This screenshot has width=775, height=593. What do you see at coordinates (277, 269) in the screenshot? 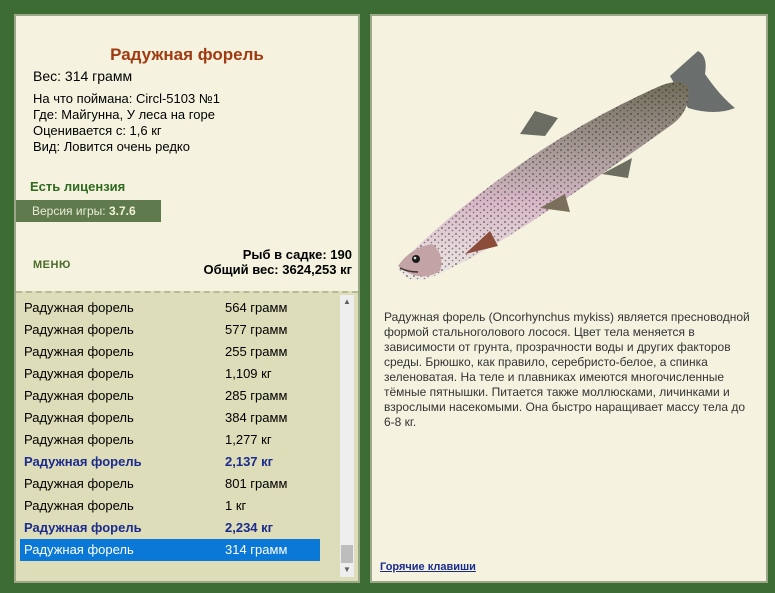
I see `total-weight: Общий вес: 3624,253 кг` at bounding box center [277, 269].